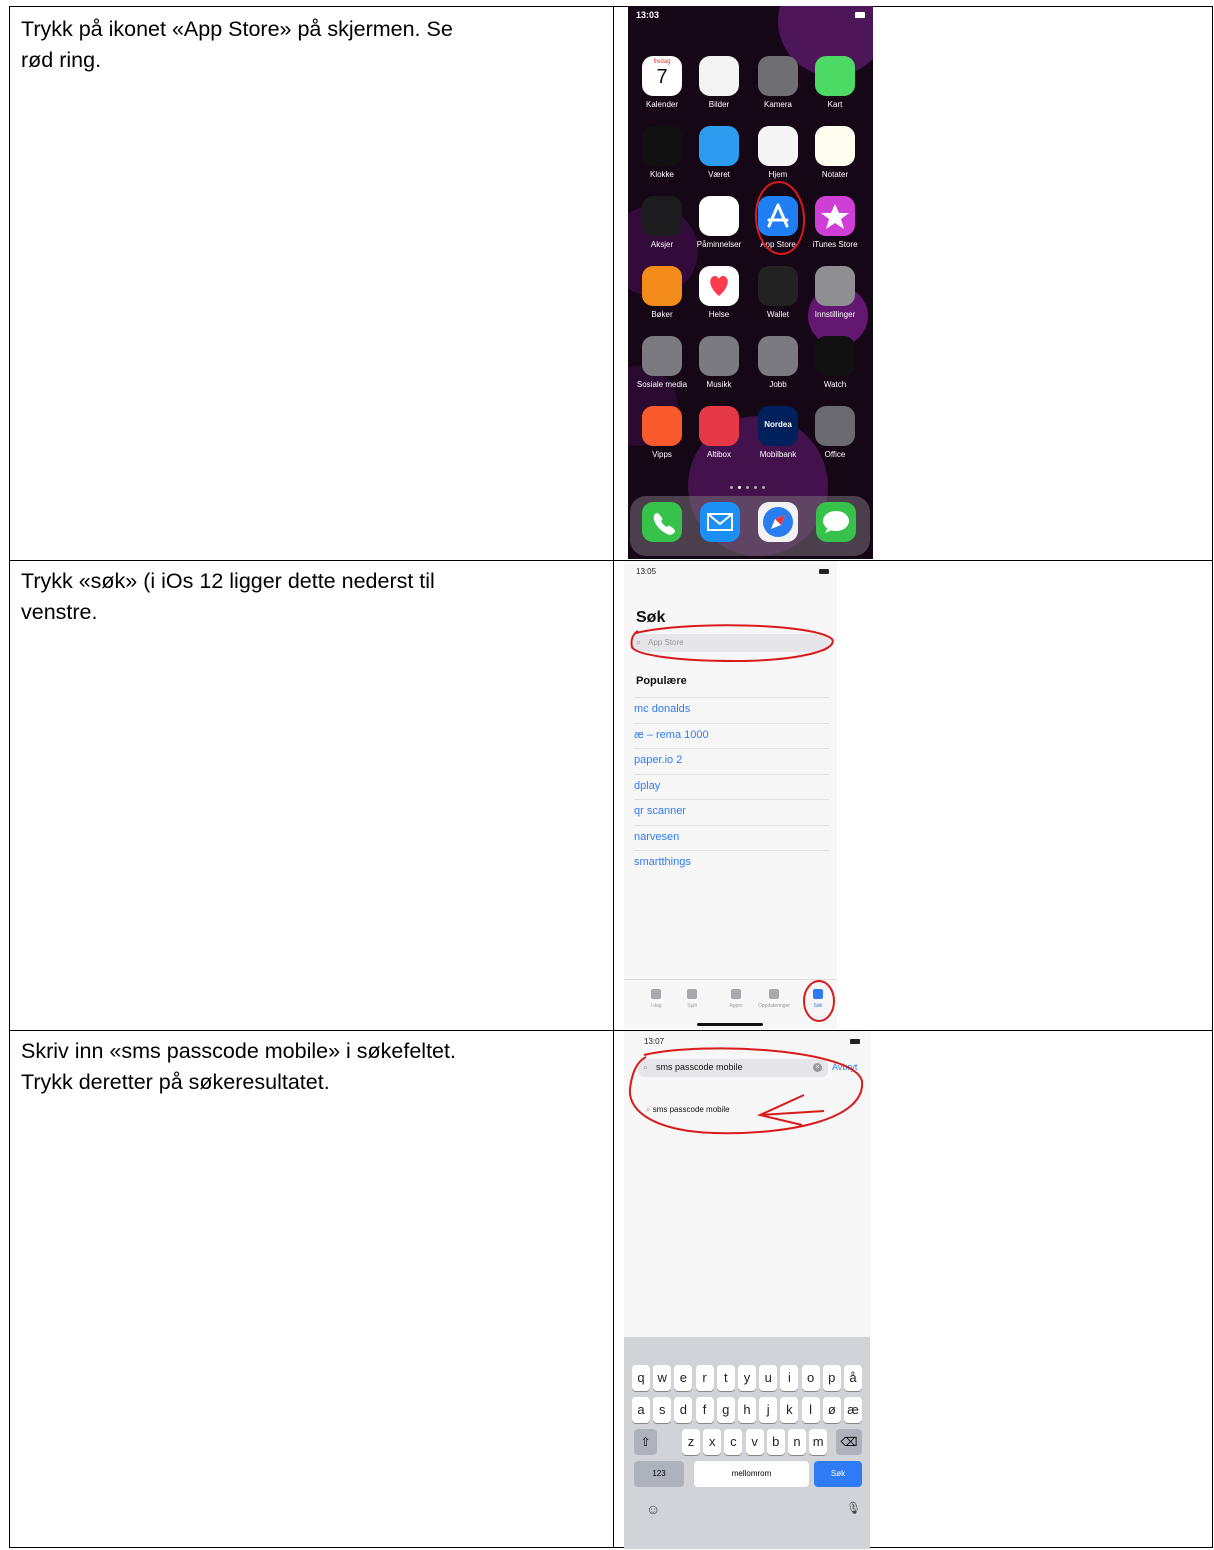 The height and width of the screenshot is (1550, 1214). I want to click on key-h: h, so click(747, 1410).